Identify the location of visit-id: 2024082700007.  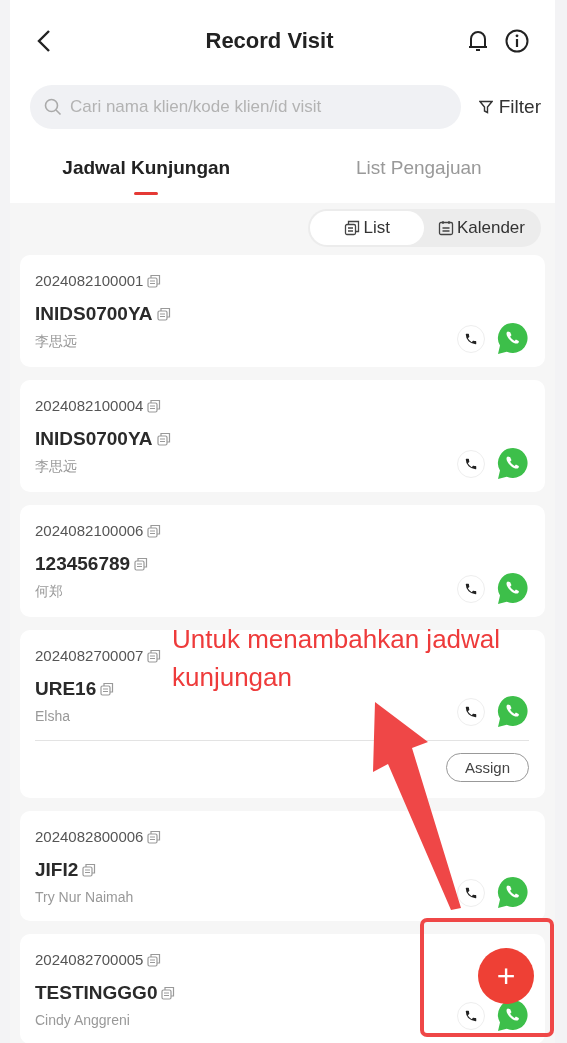
(89, 655).